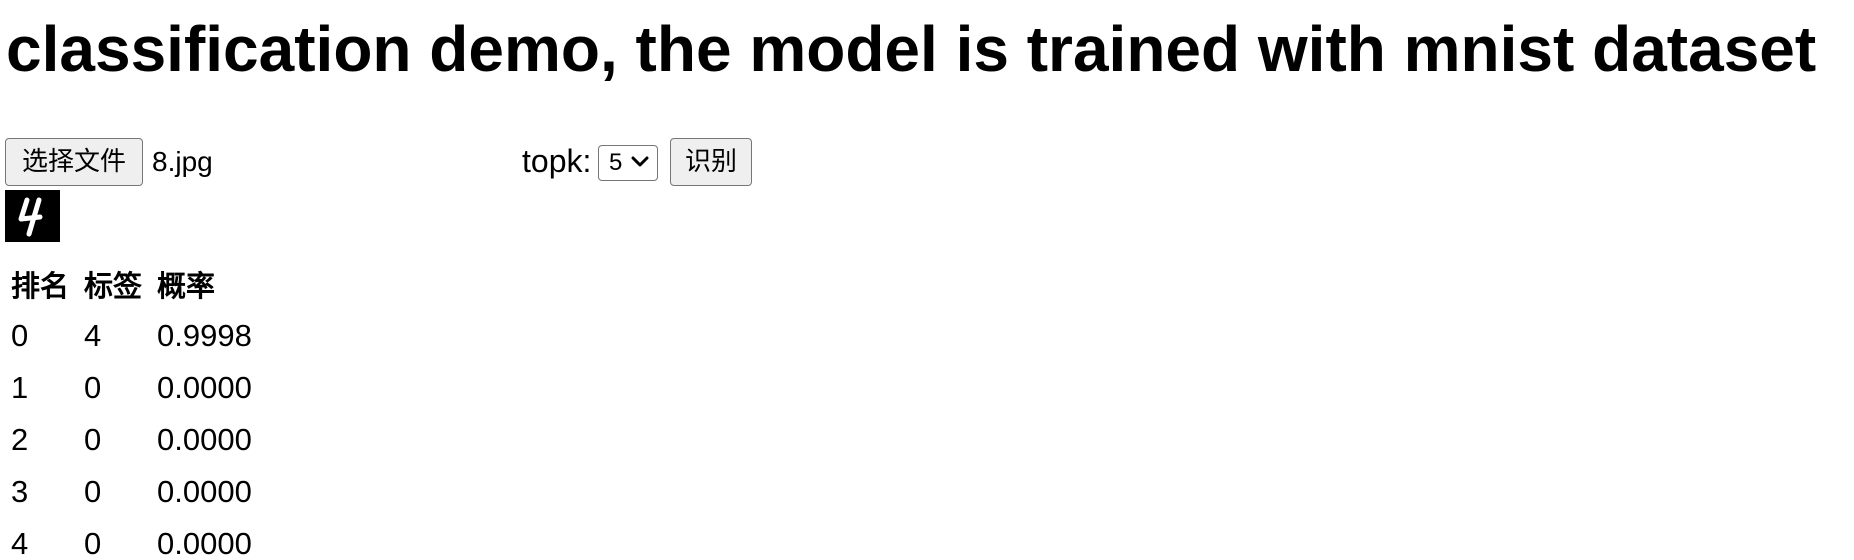 Image resolution: width=1854 pixels, height=560 pixels. I want to click on header-label: 标签, so click(113, 286).